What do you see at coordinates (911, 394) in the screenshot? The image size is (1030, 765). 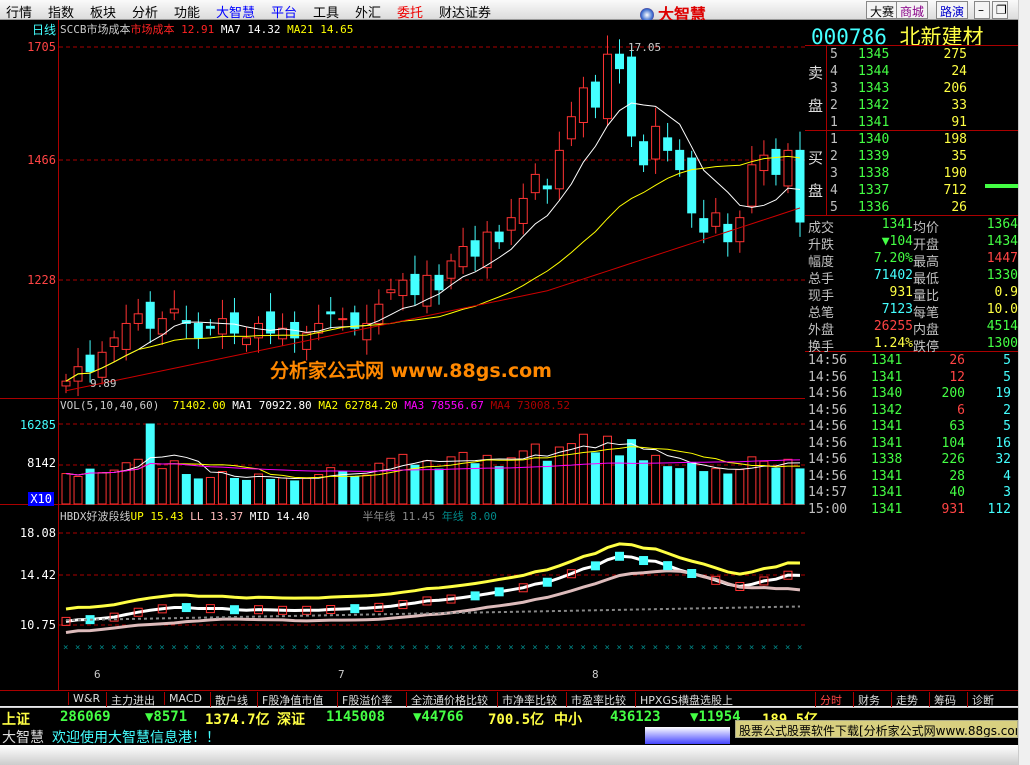 I see `trade-tick-row: 14:56 1340 200 19` at bounding box center [911, 394].